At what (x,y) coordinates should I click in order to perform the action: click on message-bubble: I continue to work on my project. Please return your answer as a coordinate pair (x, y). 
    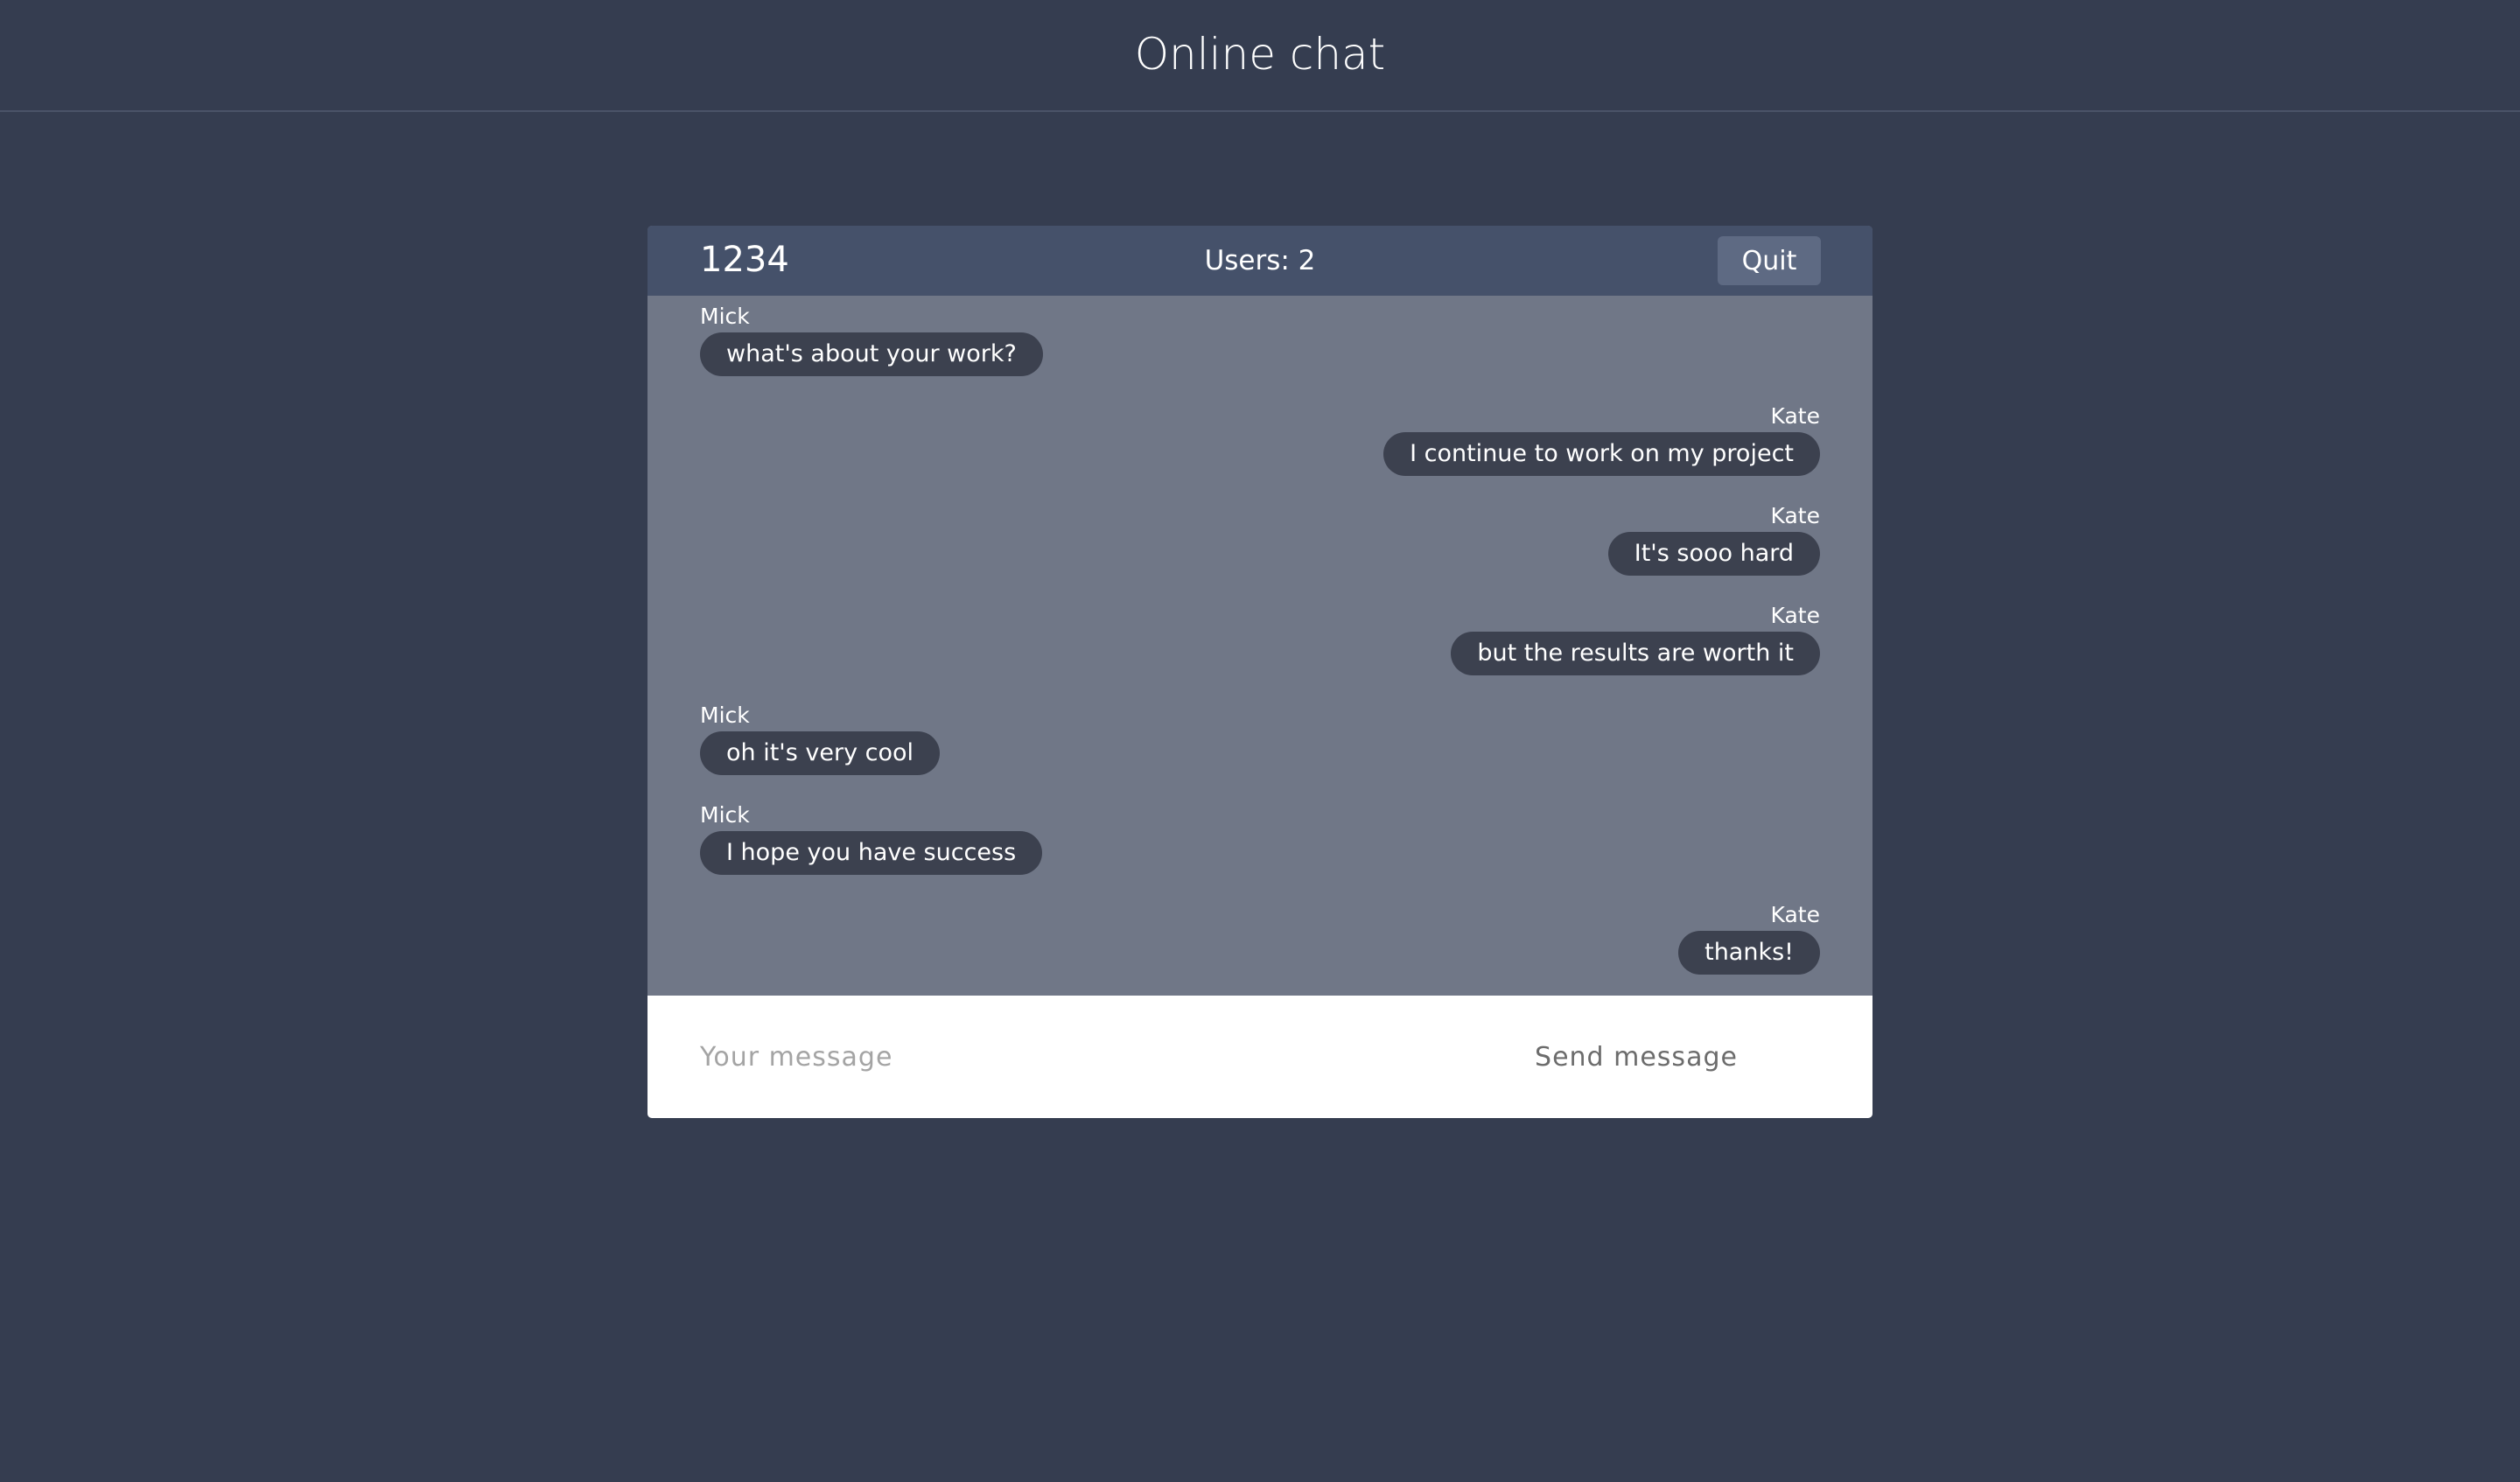
    Looking at the image, I should click on (1601, 454).